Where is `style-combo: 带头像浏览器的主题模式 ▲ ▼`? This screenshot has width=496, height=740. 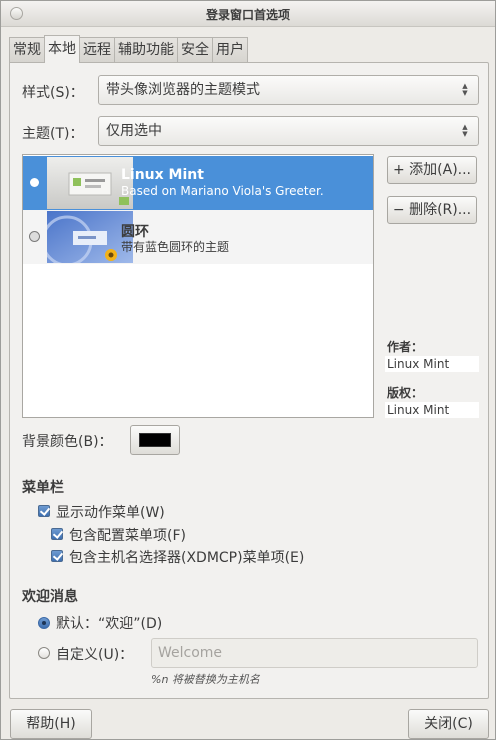
style-combo: 带头像浏览器的主题模式 ▲ ▼ is located at coordinates (288, 90).